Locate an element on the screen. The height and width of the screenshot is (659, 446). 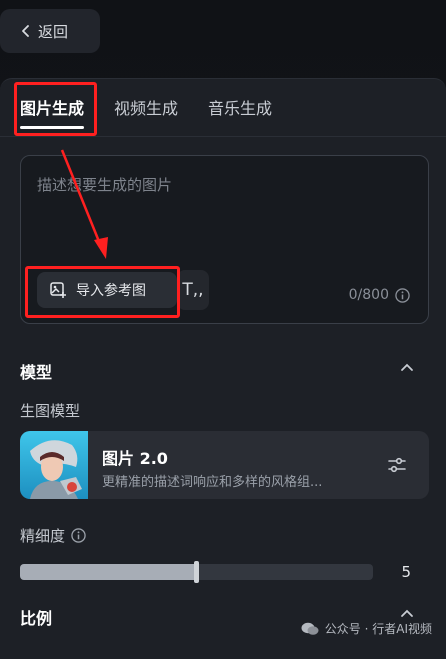
info-icon is located at coordinates (402, 295).